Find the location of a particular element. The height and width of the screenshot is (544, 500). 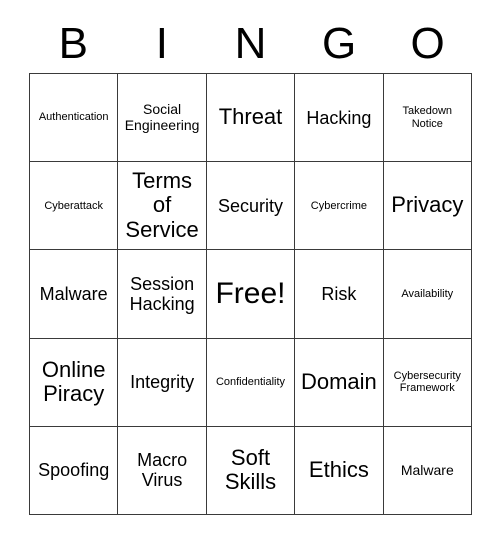

bingo-cell-b4: Online Piracy is located at coordinates (74, 382).